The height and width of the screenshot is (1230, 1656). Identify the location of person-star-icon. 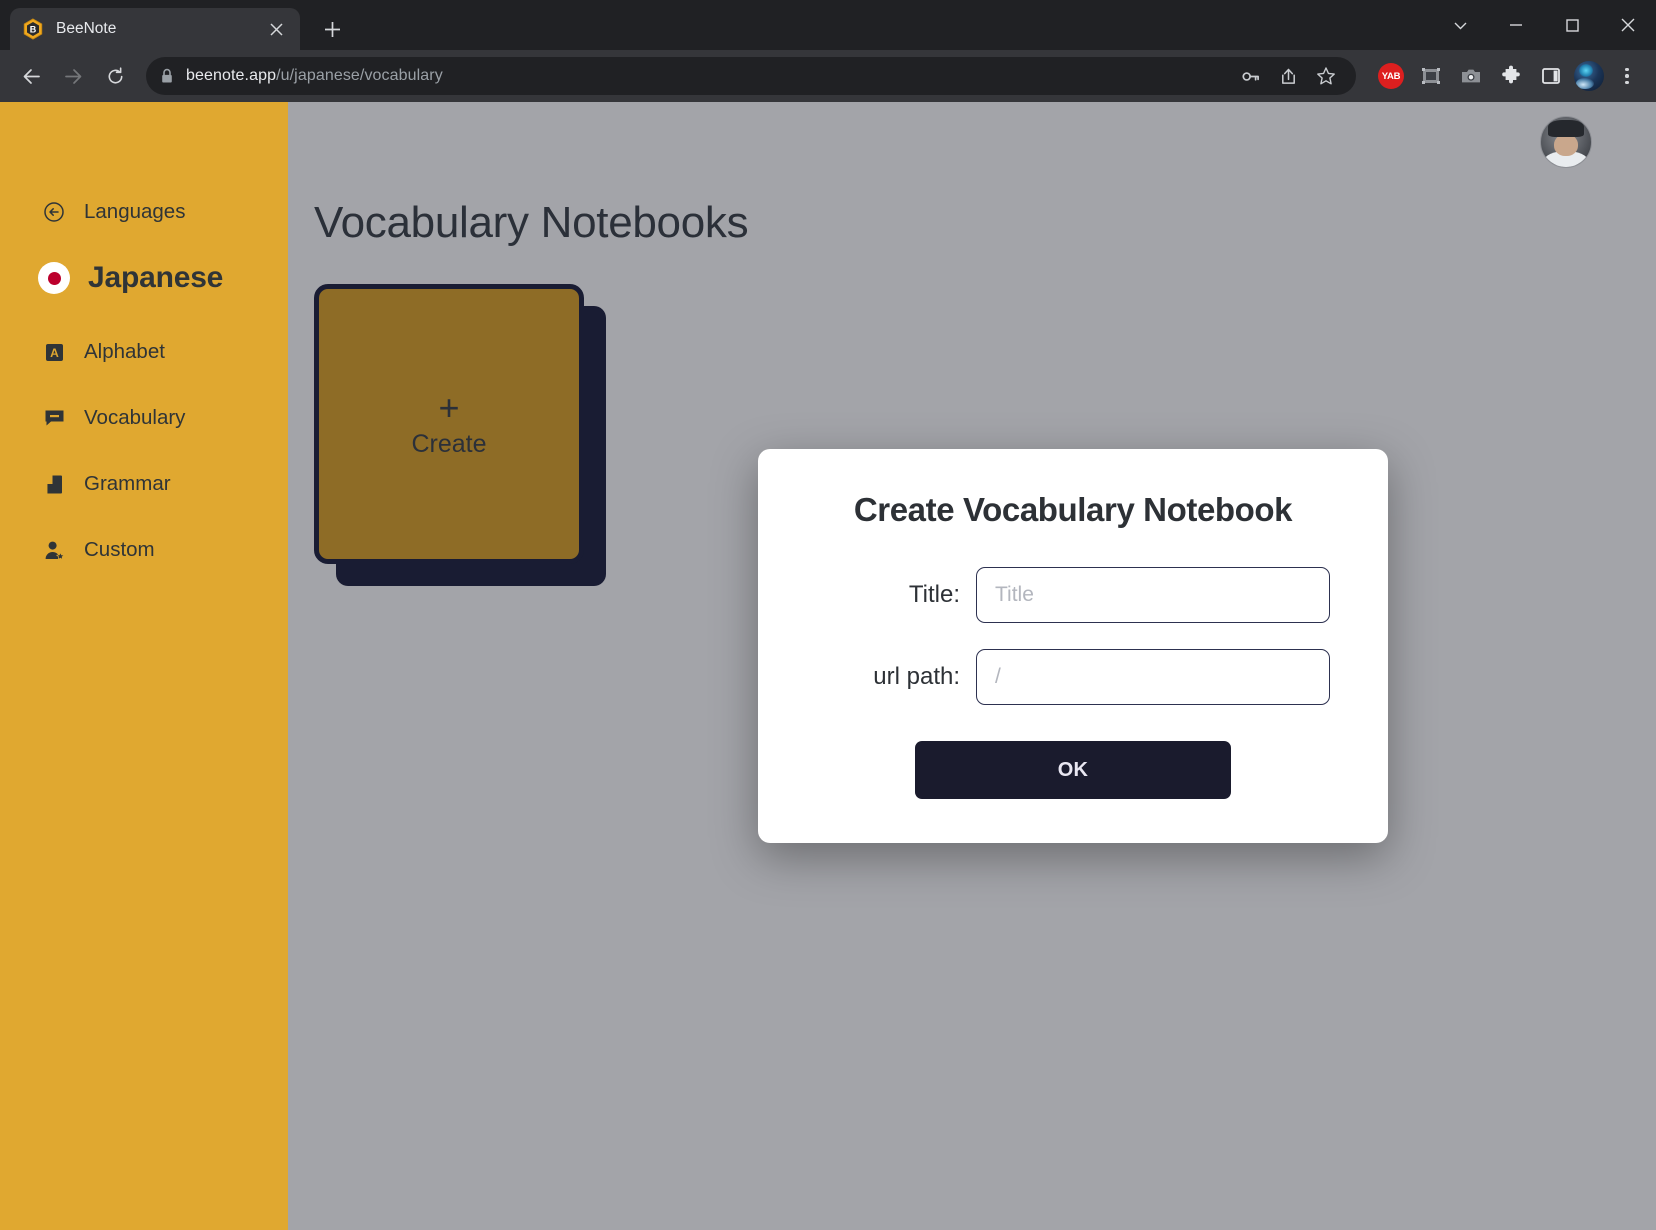
(54, 550).